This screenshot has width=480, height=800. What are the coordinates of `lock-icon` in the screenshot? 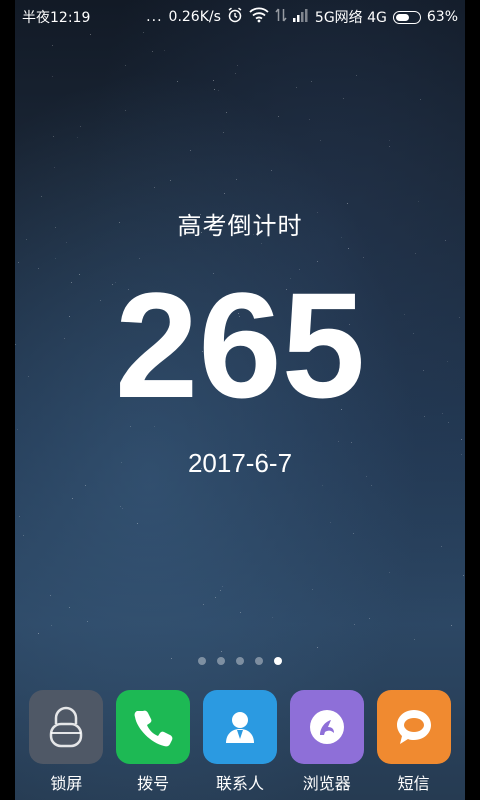 It's located at (66, 727).